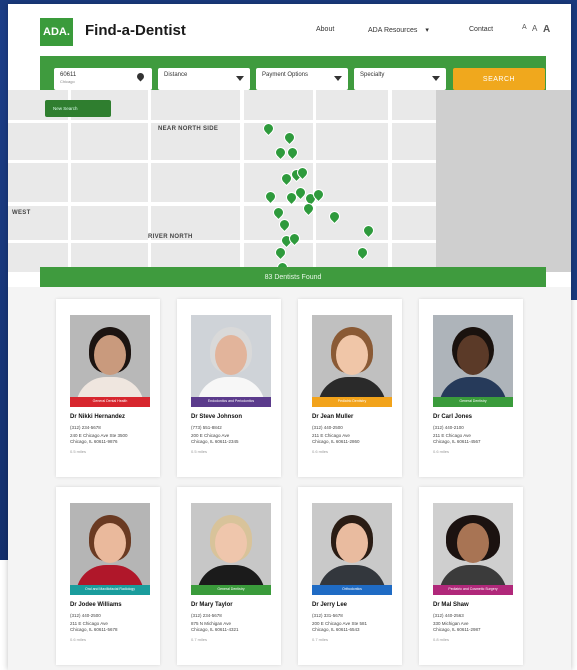  What do you see at coordinates (216, 417) in the screenshot?
I see `dentist-name: Dr Steve Johnson` at bounding box center [216, 417].